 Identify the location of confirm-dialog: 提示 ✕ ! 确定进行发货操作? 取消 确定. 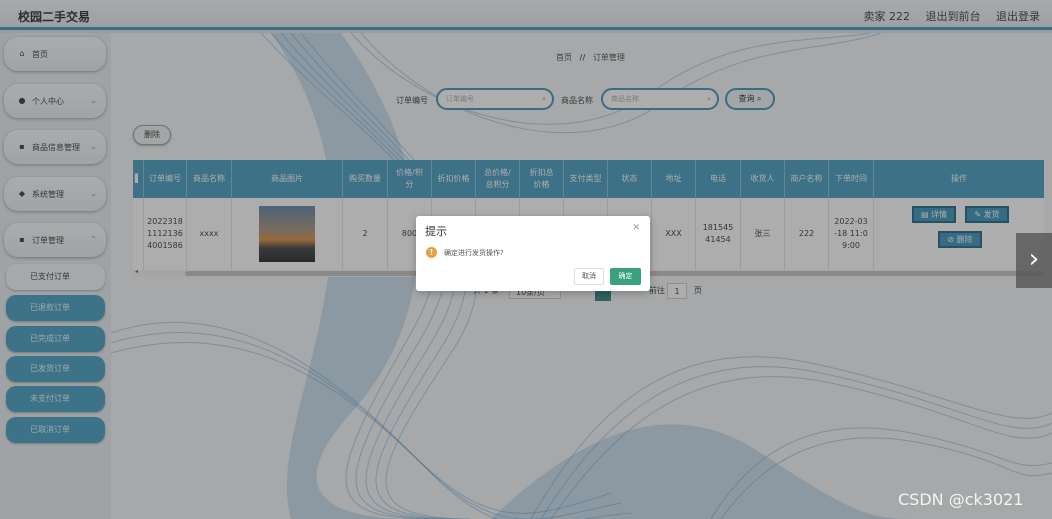
(533, 253).